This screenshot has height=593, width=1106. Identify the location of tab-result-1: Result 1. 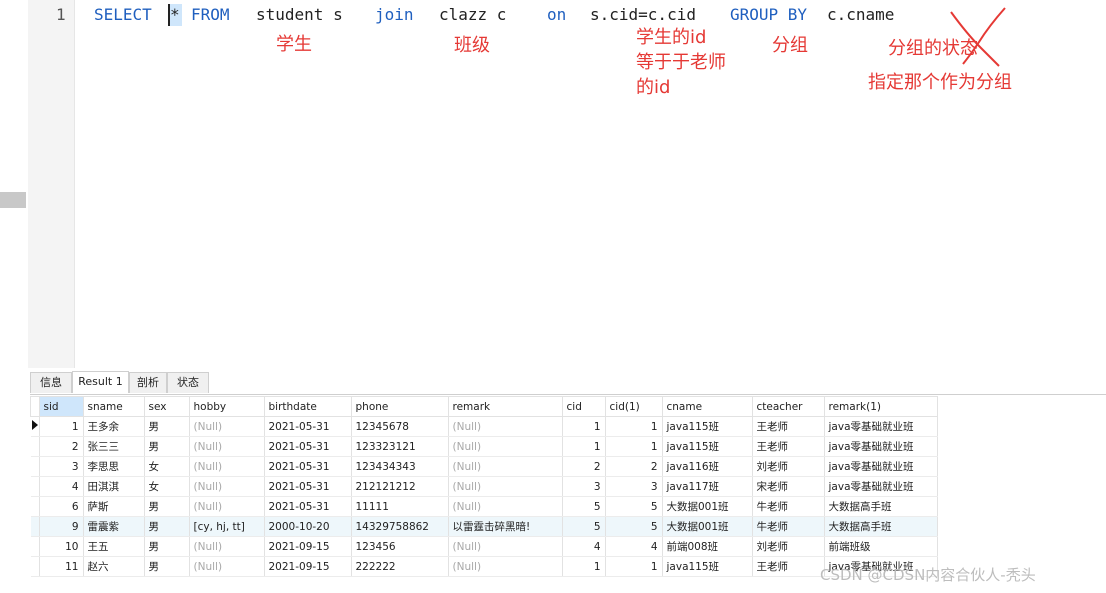
(100, 382).